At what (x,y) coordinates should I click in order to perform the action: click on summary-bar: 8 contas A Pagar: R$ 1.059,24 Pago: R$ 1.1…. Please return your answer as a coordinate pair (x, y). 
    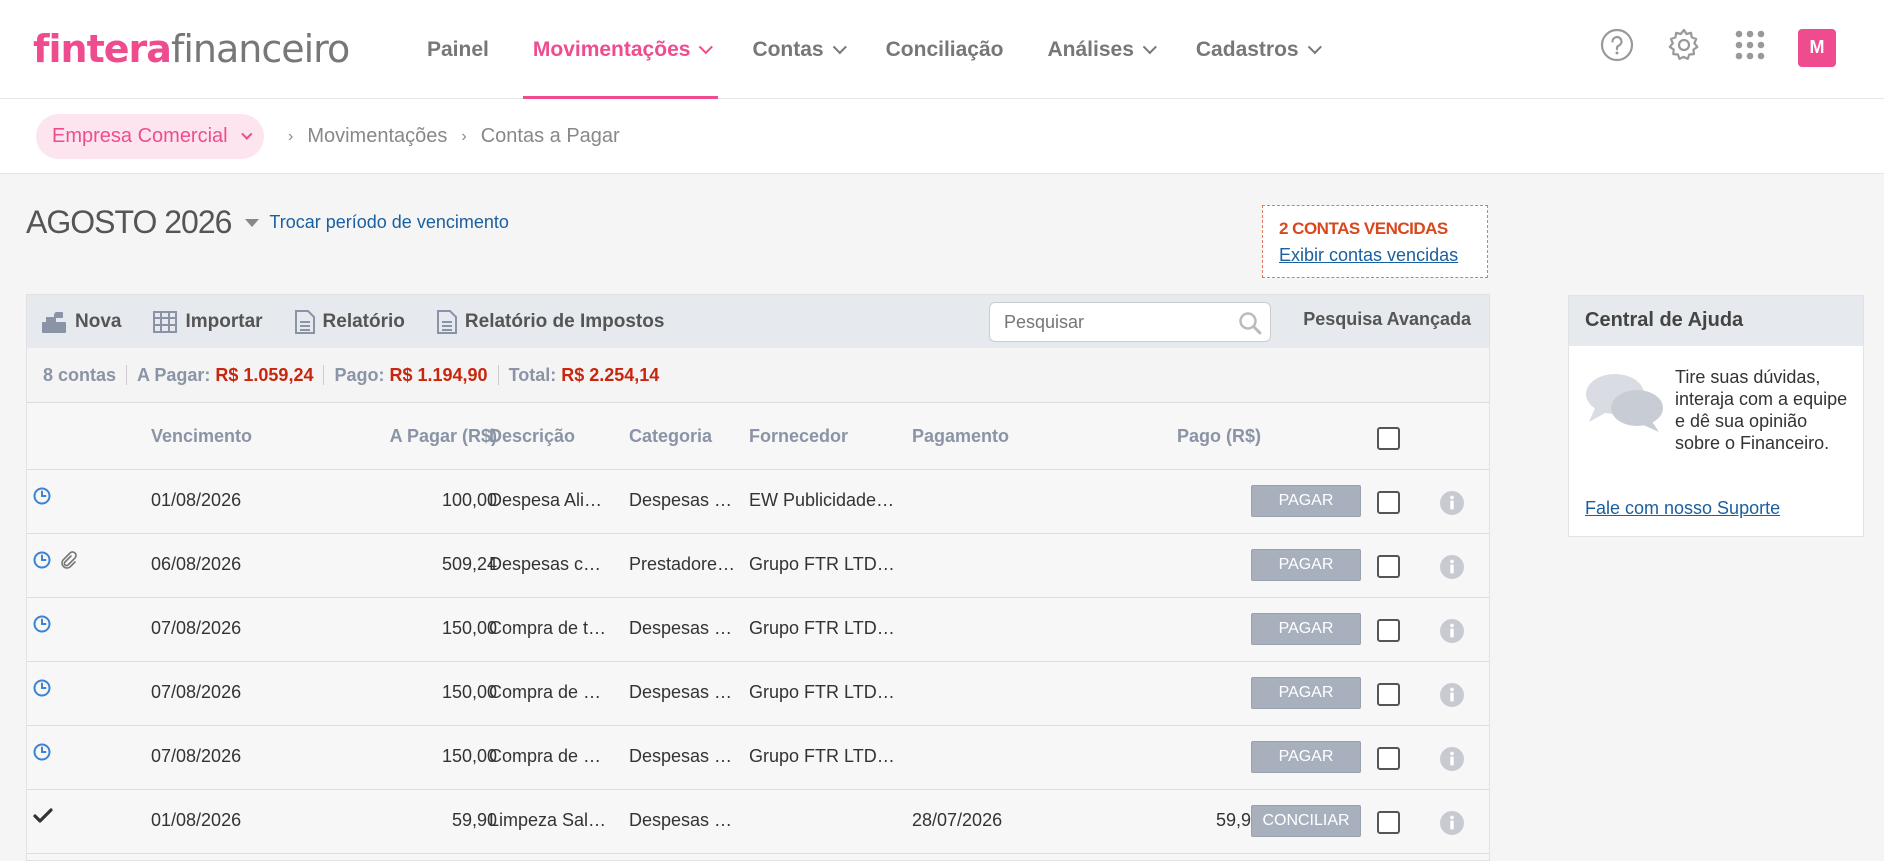
    Looking at the image, I should click on (758, 375).